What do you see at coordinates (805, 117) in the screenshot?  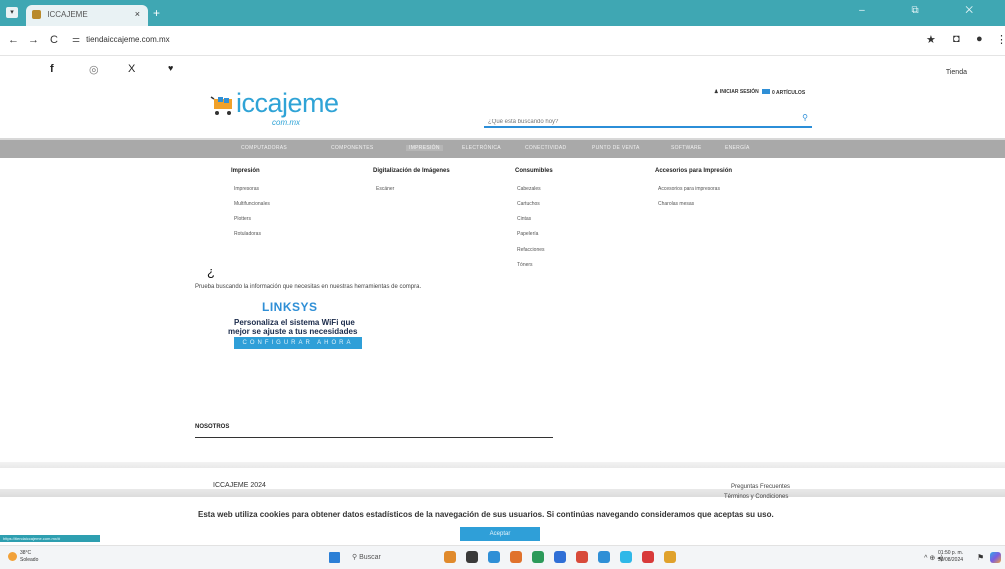 I see `search-icon: ⚲` at bounding box center [805, 117].